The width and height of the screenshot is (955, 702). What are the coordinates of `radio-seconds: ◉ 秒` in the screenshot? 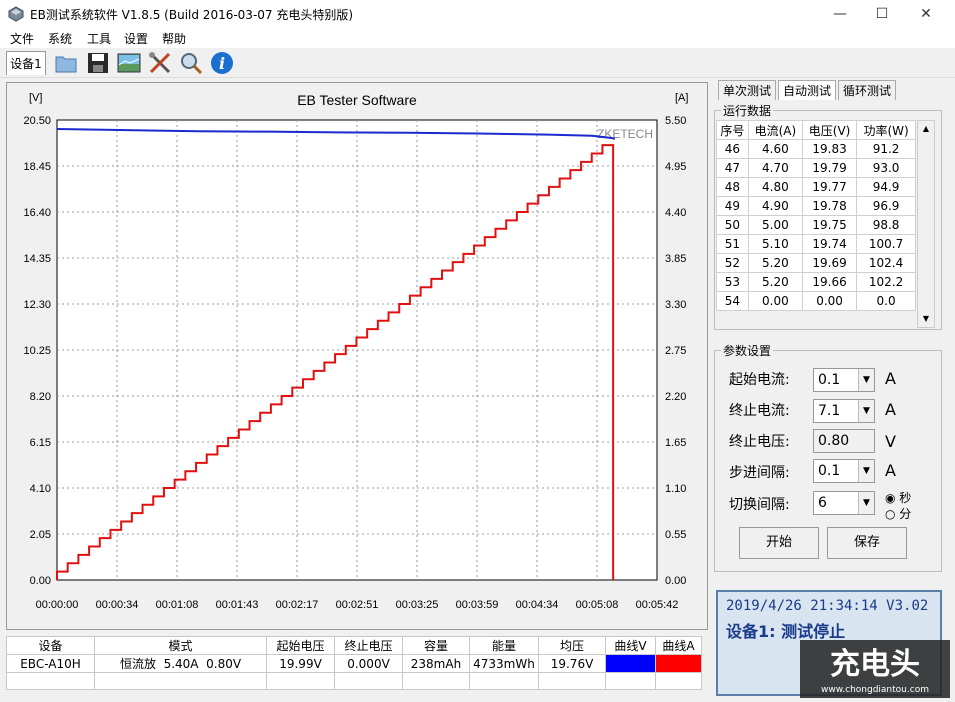 It's located at (898, 497).